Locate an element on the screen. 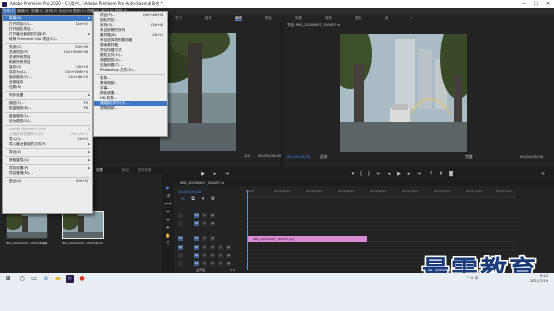 The image size is (554, 311). source-step-forward-icon: ▸ is located at coordinates (215, 174).